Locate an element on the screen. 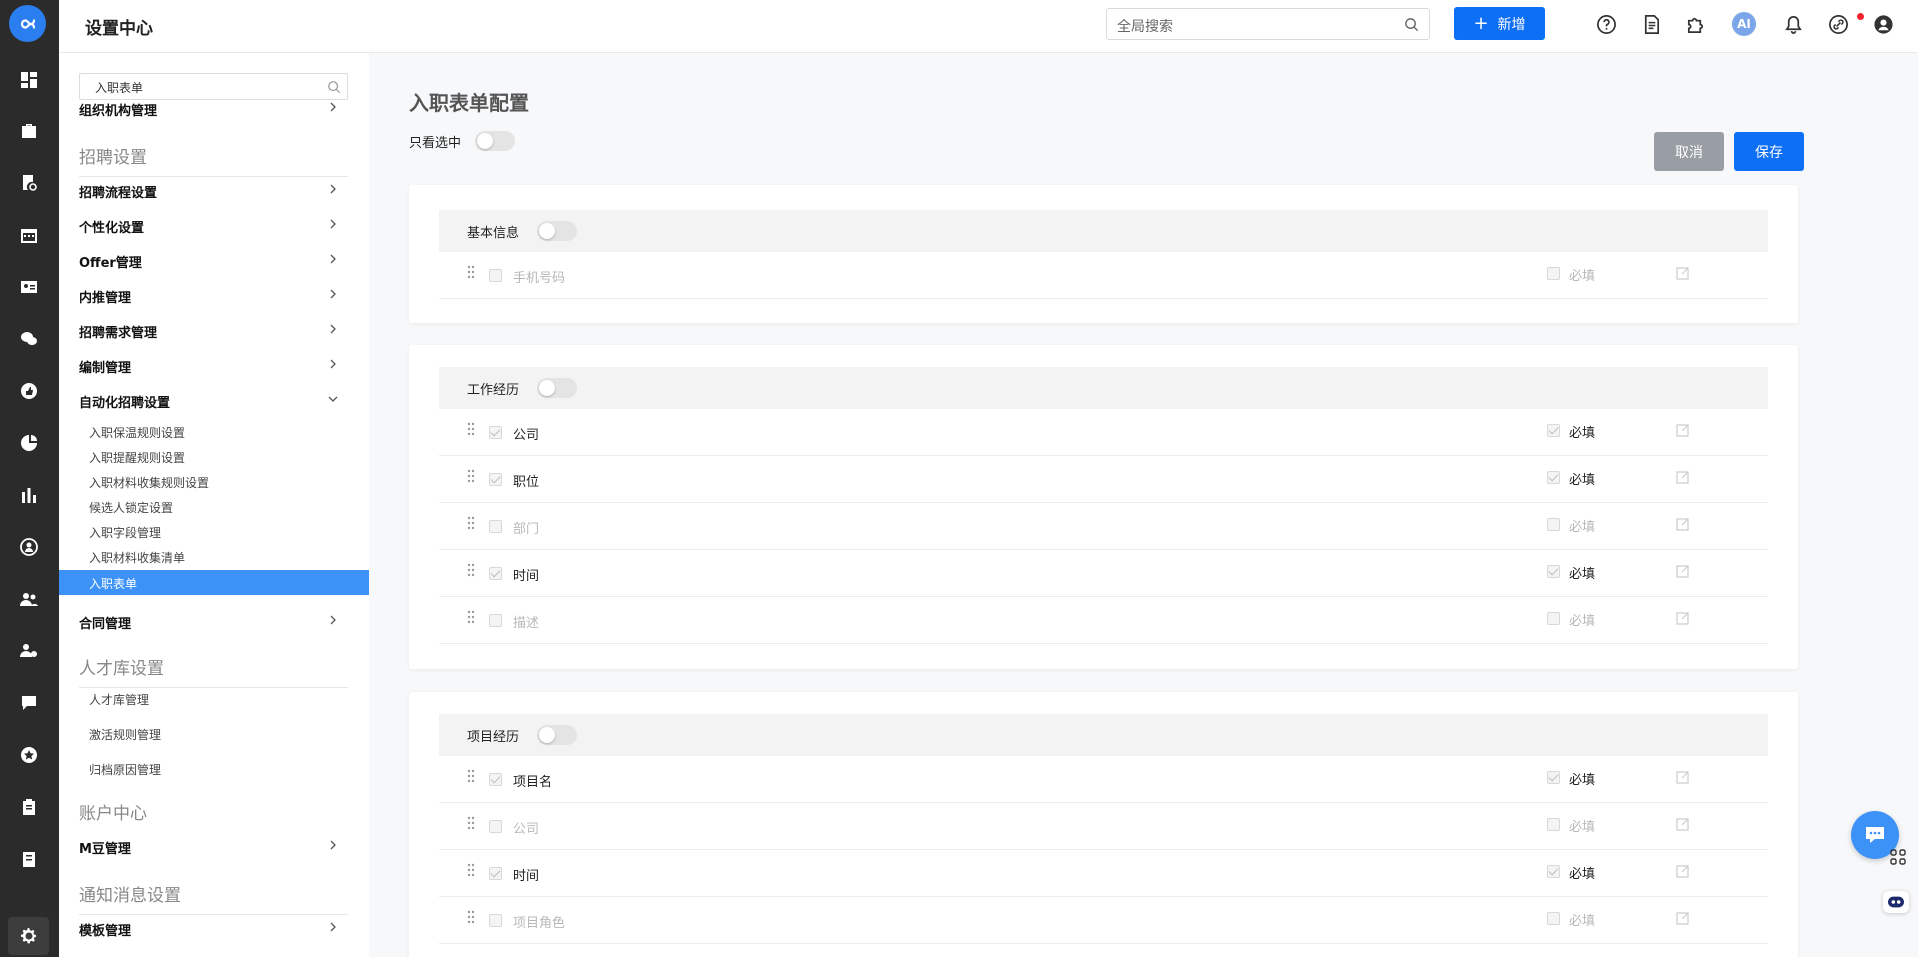  sidebar-item-personalize: 个性化设置 is located at coordinates (213, 227).